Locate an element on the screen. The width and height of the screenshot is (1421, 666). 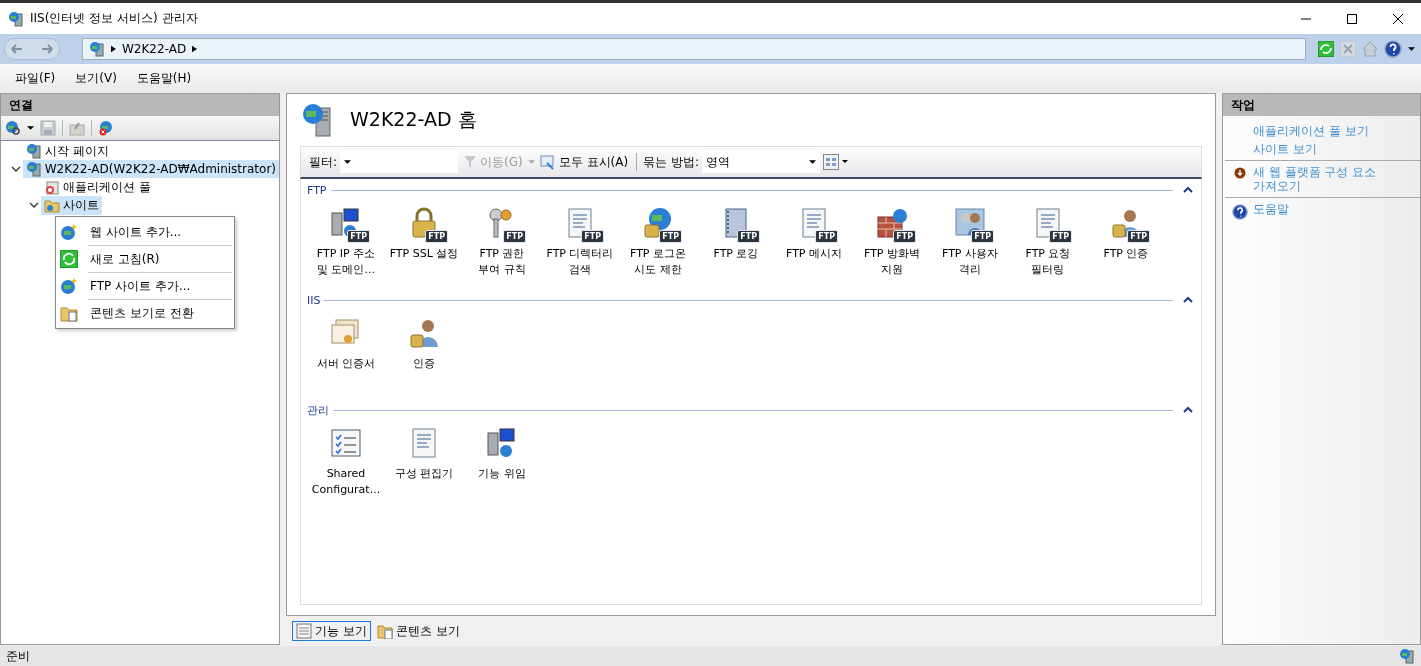
feature-item: FTP FTP 권한 부여 규칙 is located at coordinates (502, 248).